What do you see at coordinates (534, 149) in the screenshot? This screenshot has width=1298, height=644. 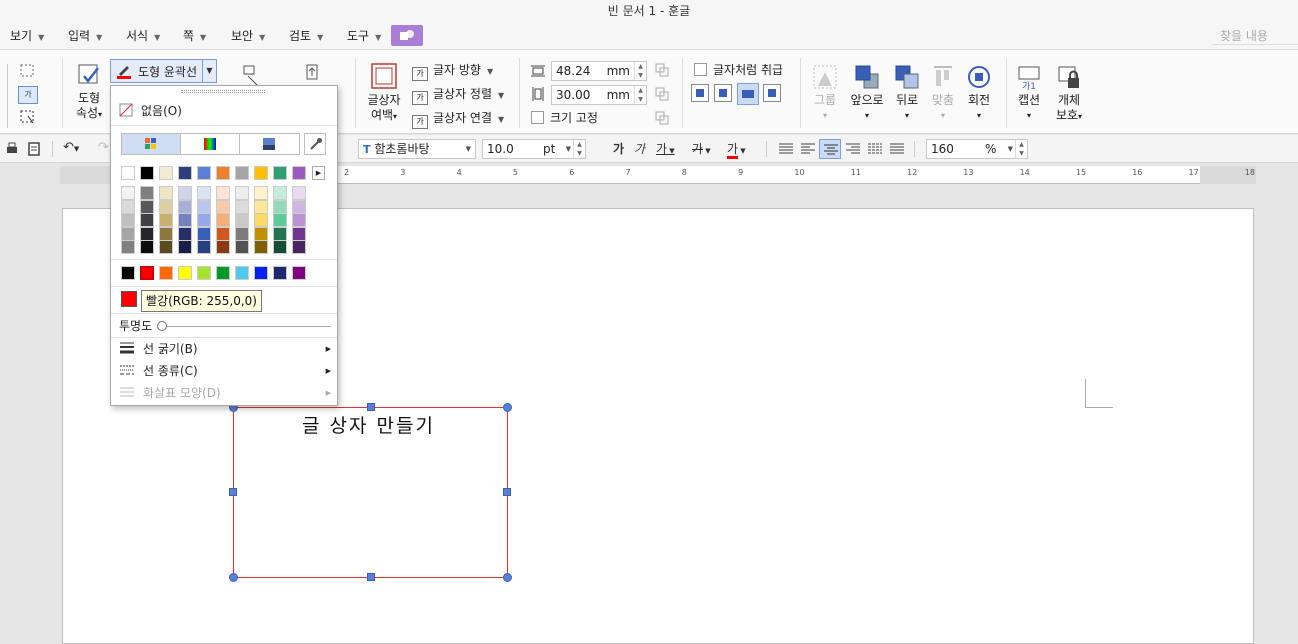 I see `font-size-input: 10.0 pt ▼ ▲ ▼` at bounding box center [534, 149].